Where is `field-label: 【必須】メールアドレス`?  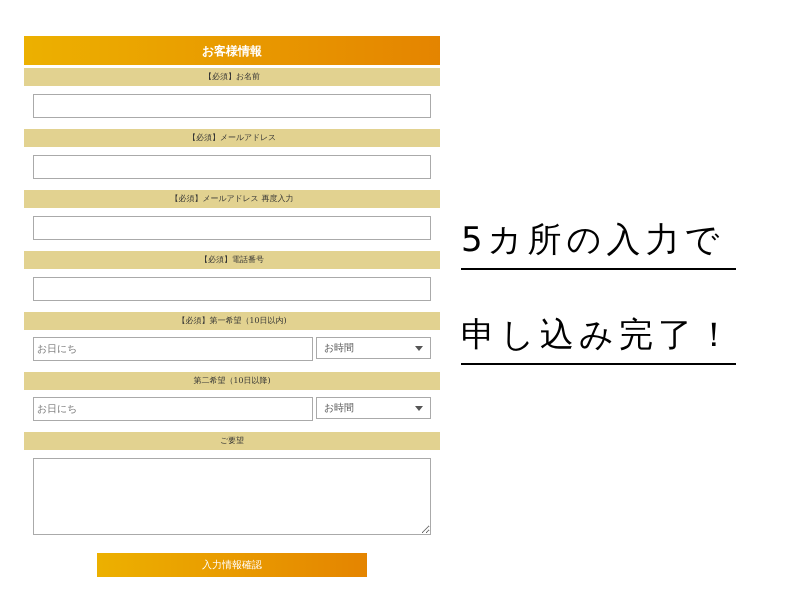 field-label: 【必須】メールアドレス is located at coordinates (232, 138).